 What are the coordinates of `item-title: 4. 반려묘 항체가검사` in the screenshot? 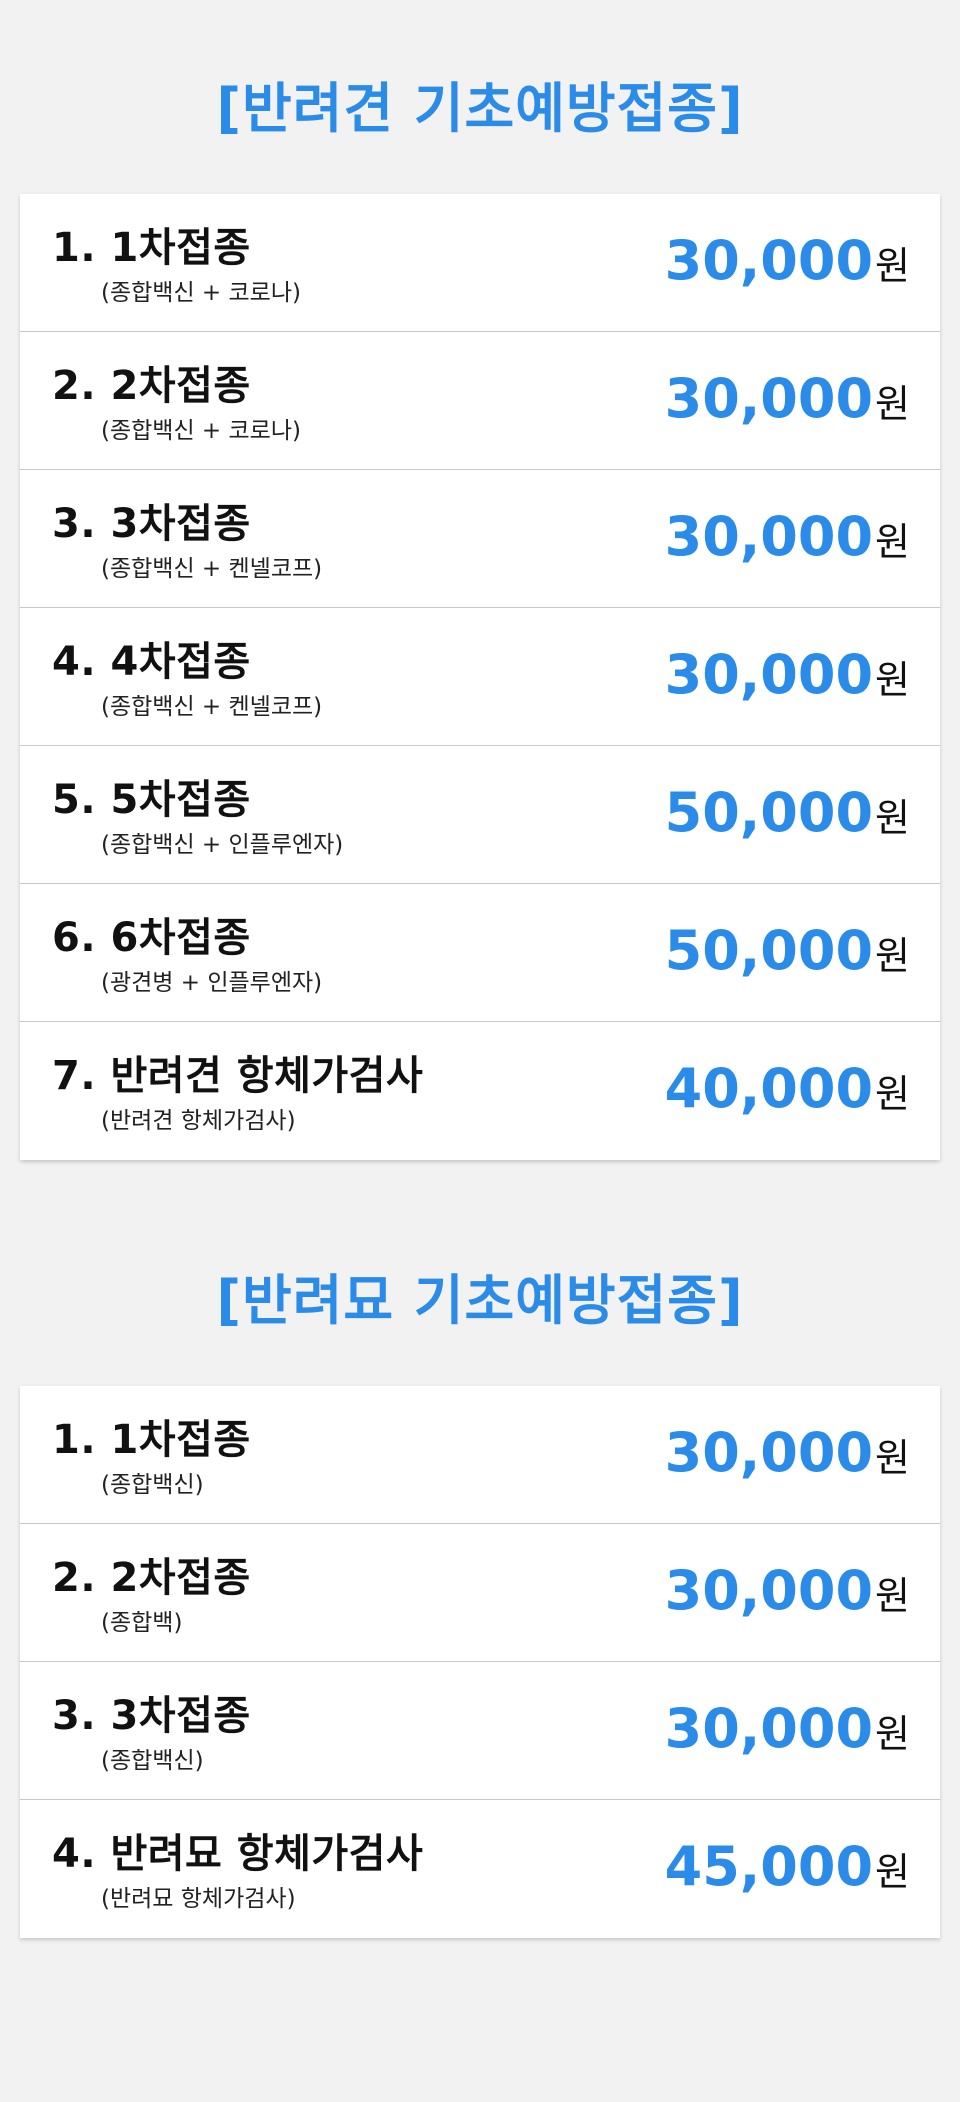 It's located at (238, 1854).